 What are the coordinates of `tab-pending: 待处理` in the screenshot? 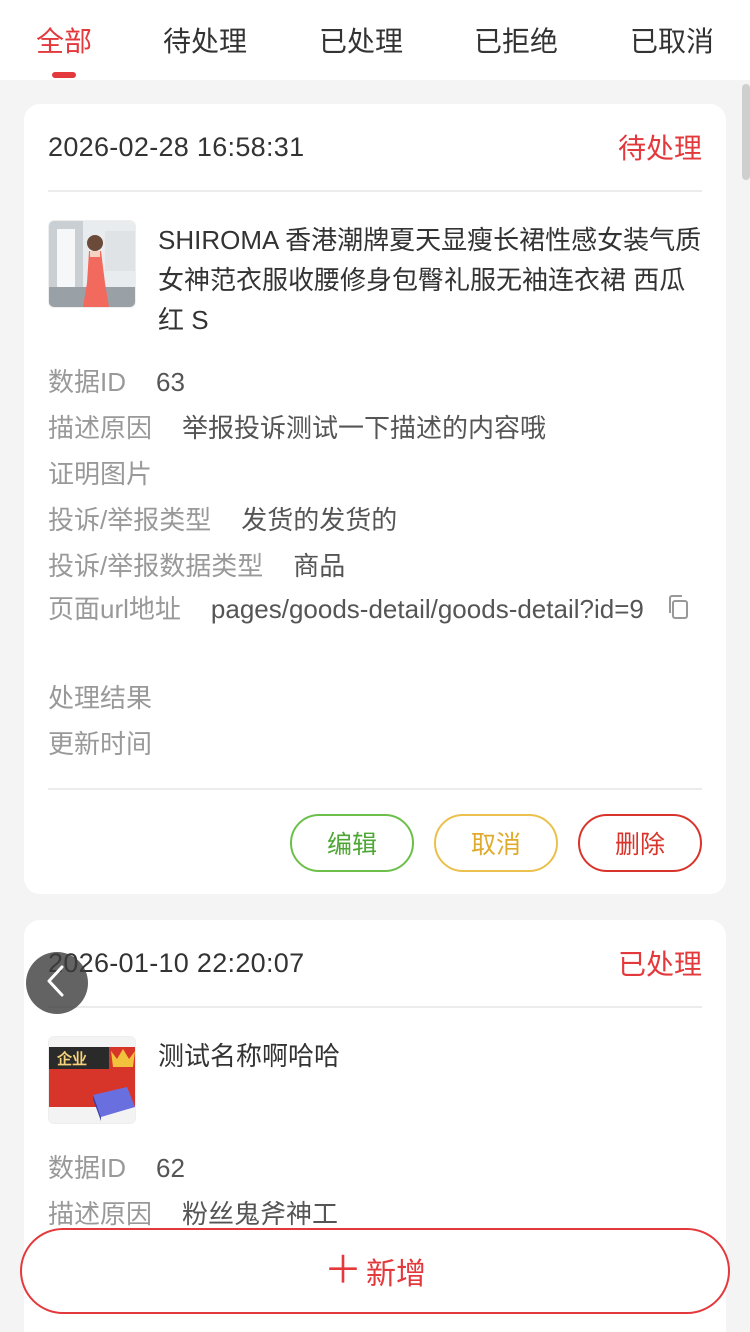 It's located at (205, 40).